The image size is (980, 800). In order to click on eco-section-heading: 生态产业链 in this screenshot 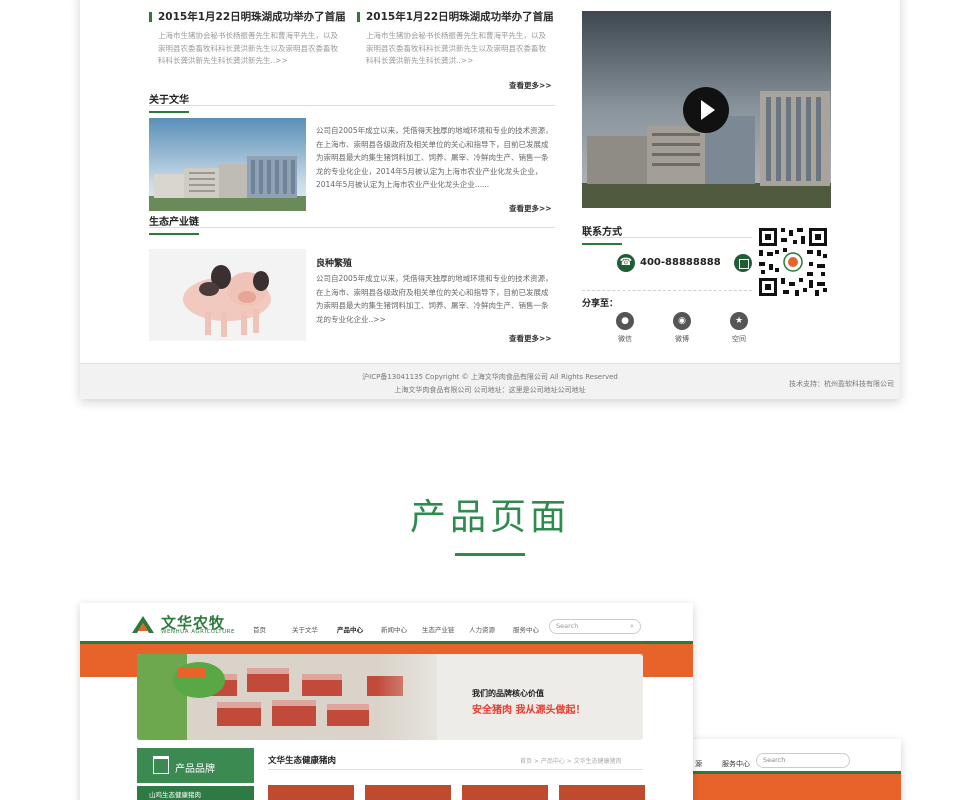, I will do `click(352, 222)`.